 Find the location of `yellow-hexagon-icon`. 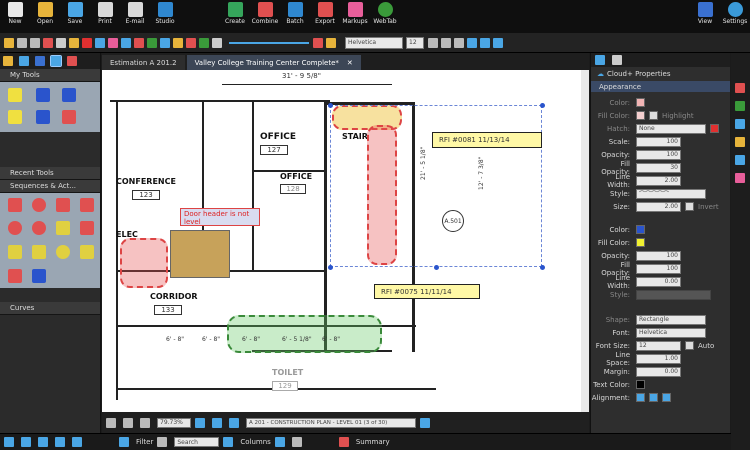

yellow-hexagon-icon is located at coordinates (87, 252).